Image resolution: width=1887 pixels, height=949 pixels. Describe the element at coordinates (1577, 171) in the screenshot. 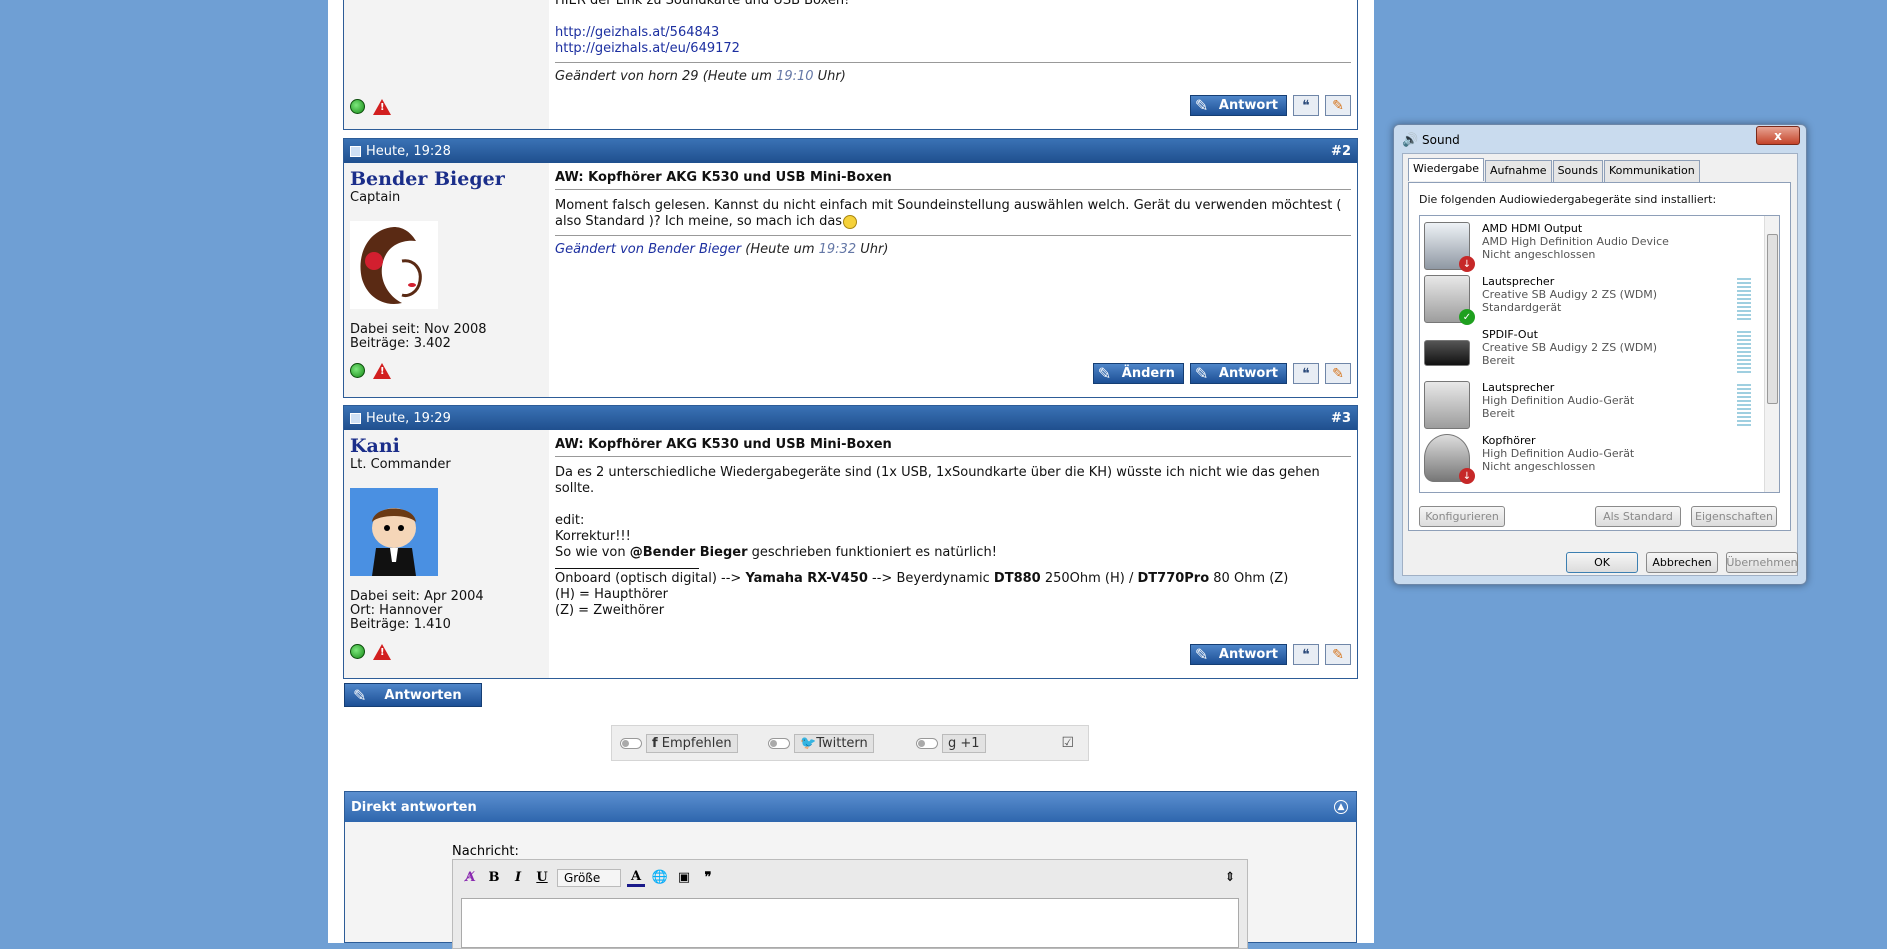

I see `tab-sounds: Sounds` at that location.